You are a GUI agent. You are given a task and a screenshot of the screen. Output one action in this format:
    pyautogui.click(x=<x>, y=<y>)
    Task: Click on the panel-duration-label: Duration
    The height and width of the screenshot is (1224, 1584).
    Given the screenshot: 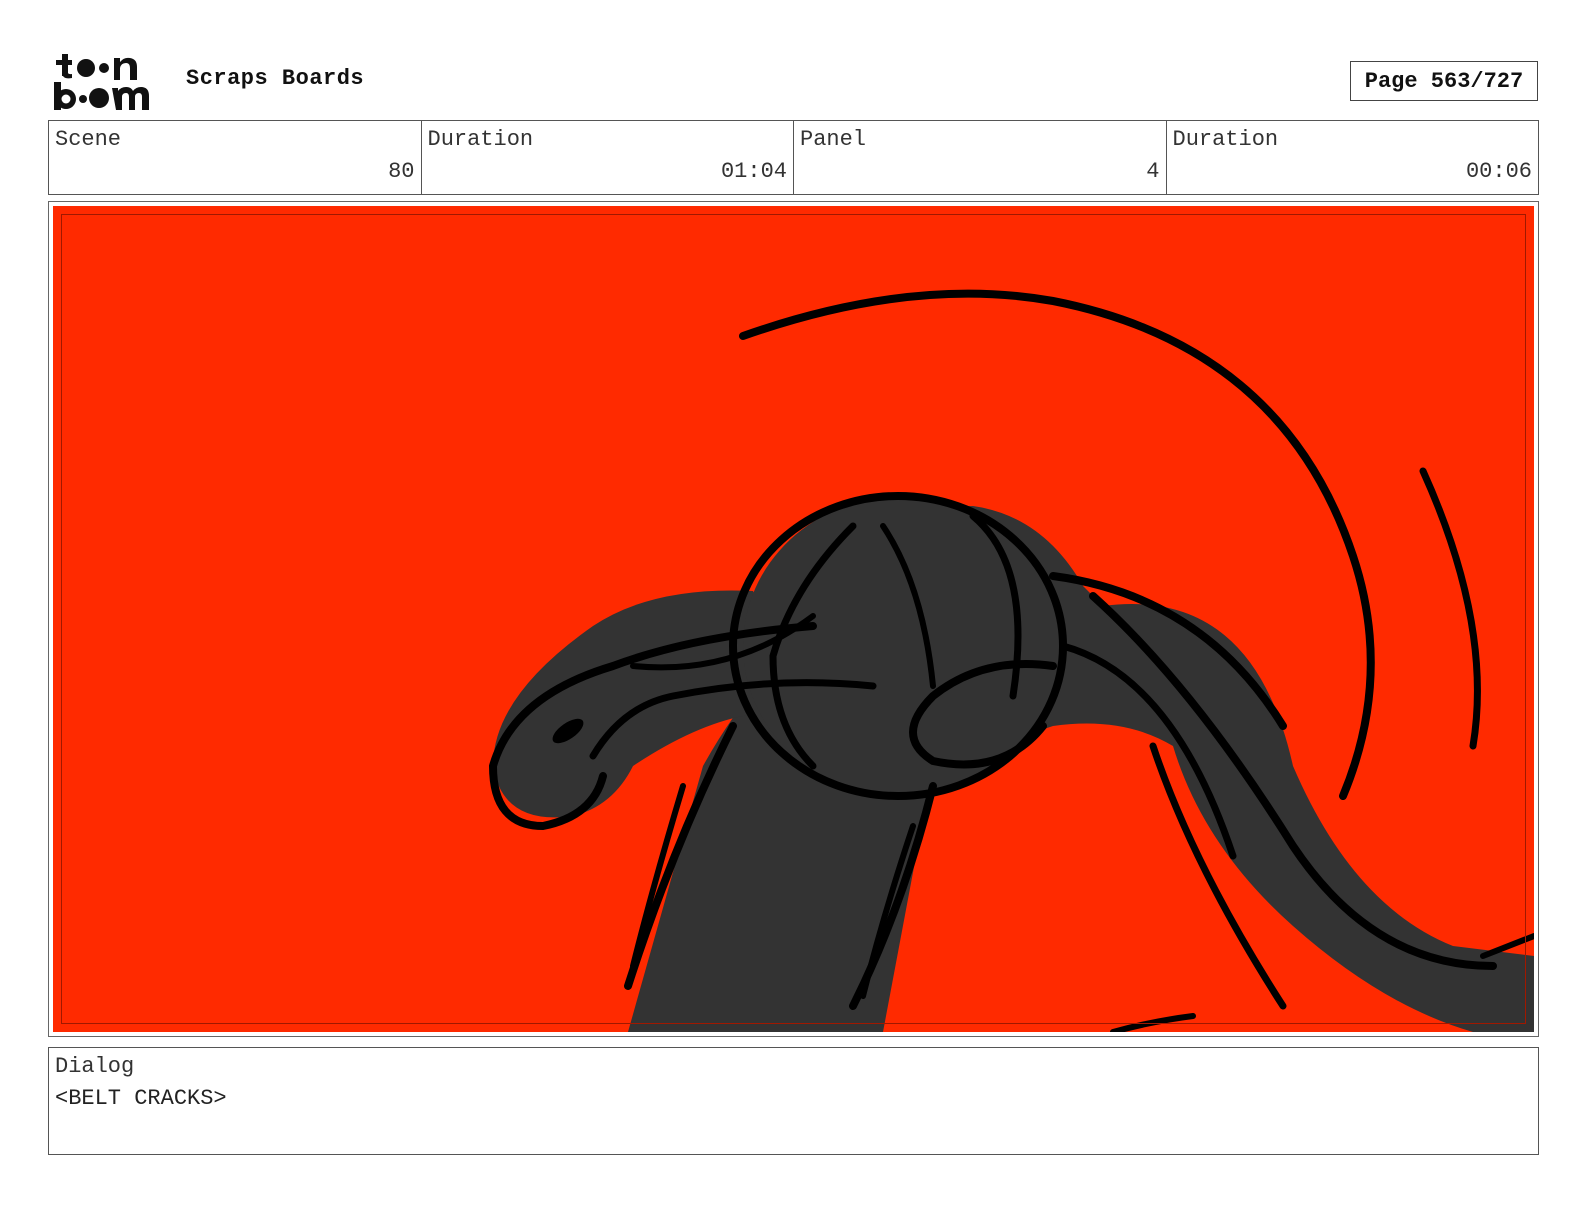 What is the action you would take?
    pyautogui.click(x=1225, y=139)
    